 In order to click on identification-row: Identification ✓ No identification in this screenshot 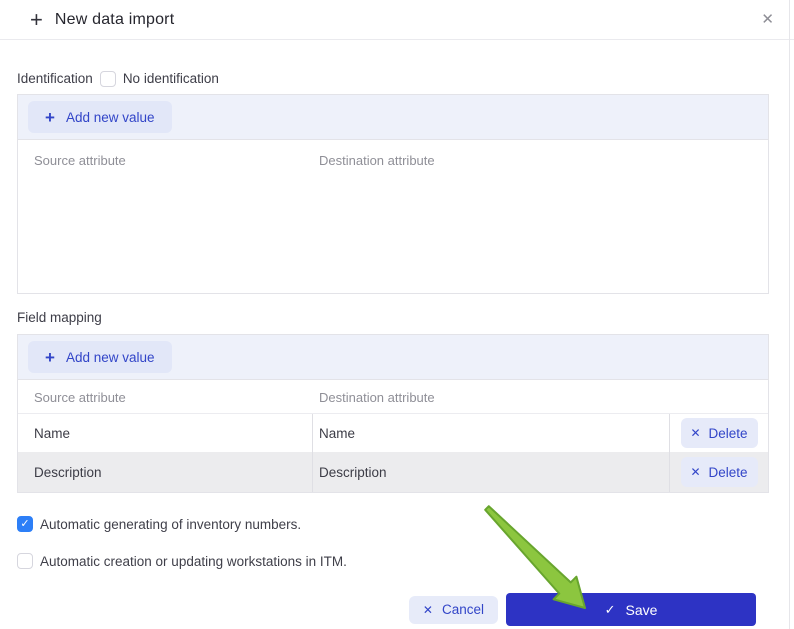, I will do `click(393, 78)`.